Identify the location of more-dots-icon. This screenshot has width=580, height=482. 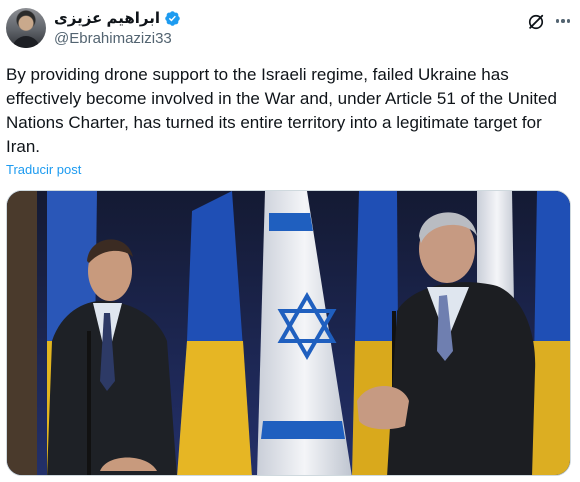
(563, 21).